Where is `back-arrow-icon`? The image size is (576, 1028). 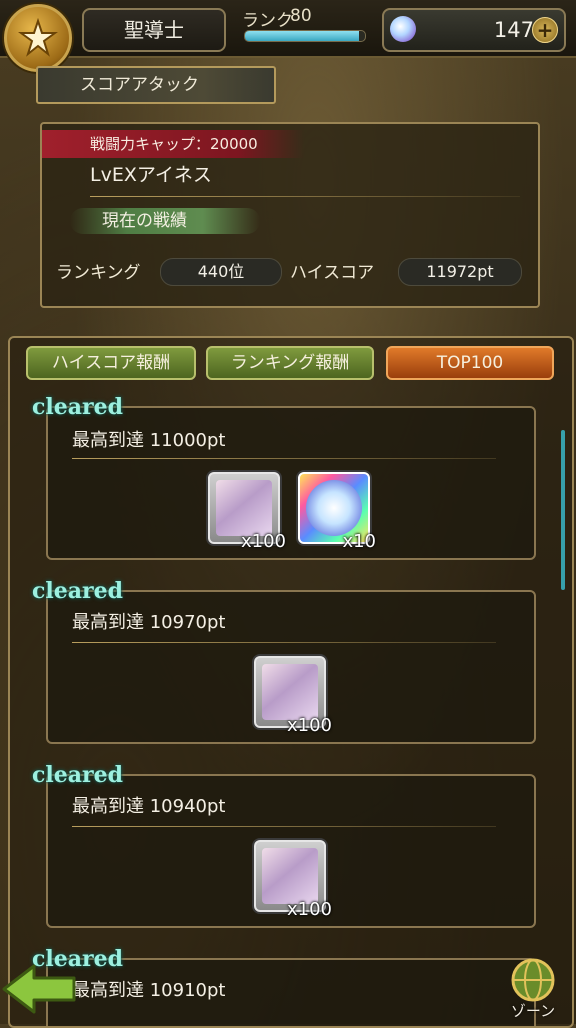 back-arrow-icon is located at coordinates (39, 989).